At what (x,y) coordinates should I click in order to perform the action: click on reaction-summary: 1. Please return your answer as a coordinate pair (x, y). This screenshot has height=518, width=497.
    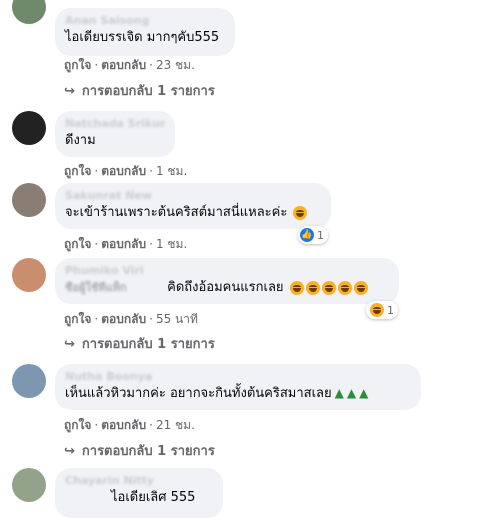
    Looking at the image, I should click on (382, 310).